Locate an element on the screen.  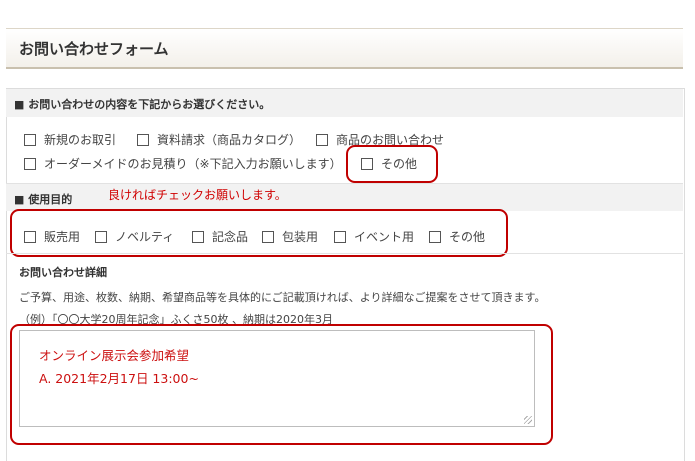
checkbox-custom-quote: オーダーメイドのお見積り（※下記入力お願いします） is located at coordinates (183, 163).